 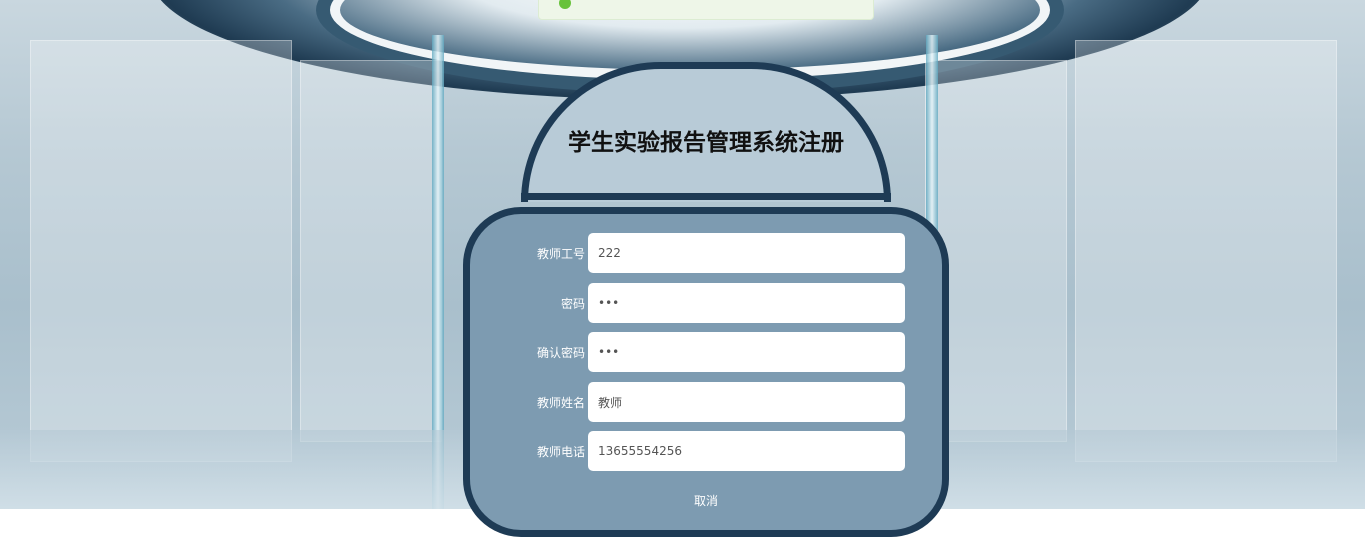 I want to click on form-row-teacher-id: 教师工号, so click(x=706, y=253).